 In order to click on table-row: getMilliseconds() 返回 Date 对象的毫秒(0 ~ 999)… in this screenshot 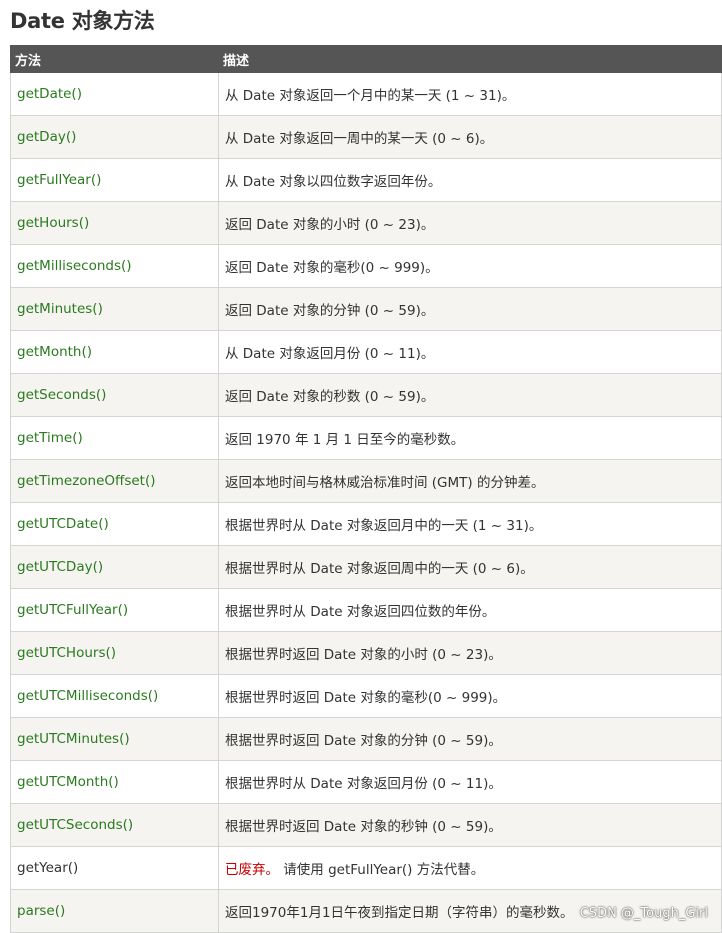, I will do `click(366, 266)`.